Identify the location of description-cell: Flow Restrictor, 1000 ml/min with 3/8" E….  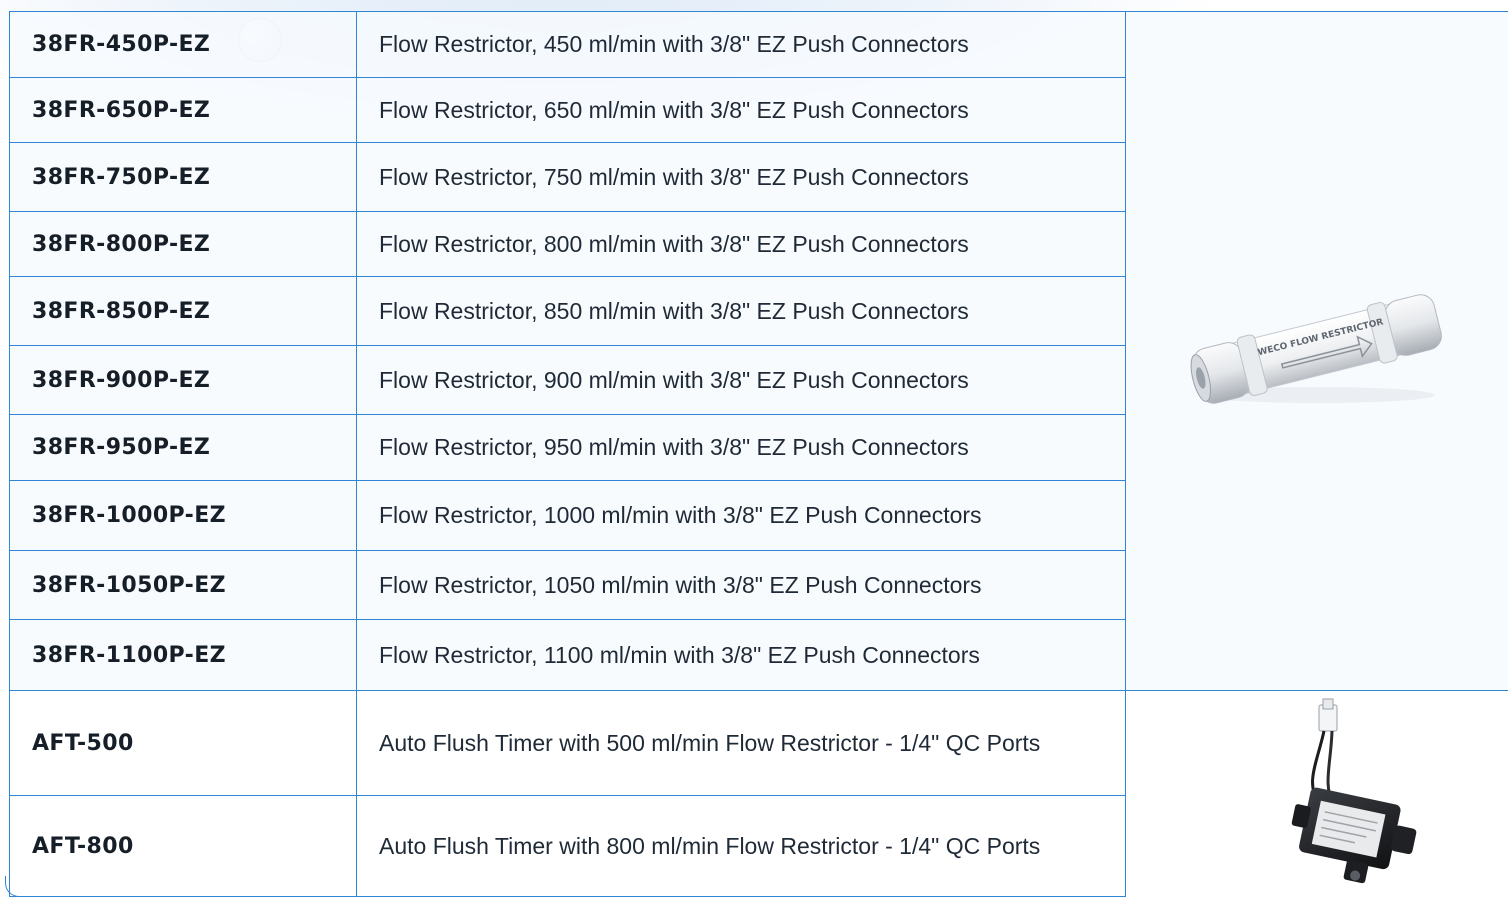
(741, 515).